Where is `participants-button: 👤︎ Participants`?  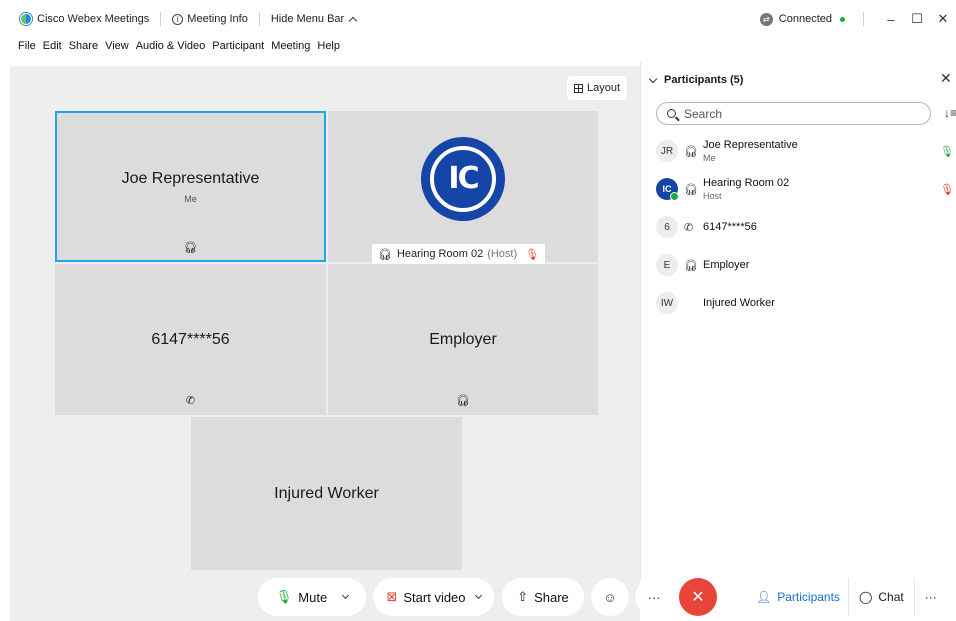 participants-button: 👤︎ Participants is located at coordinates (798, 597).